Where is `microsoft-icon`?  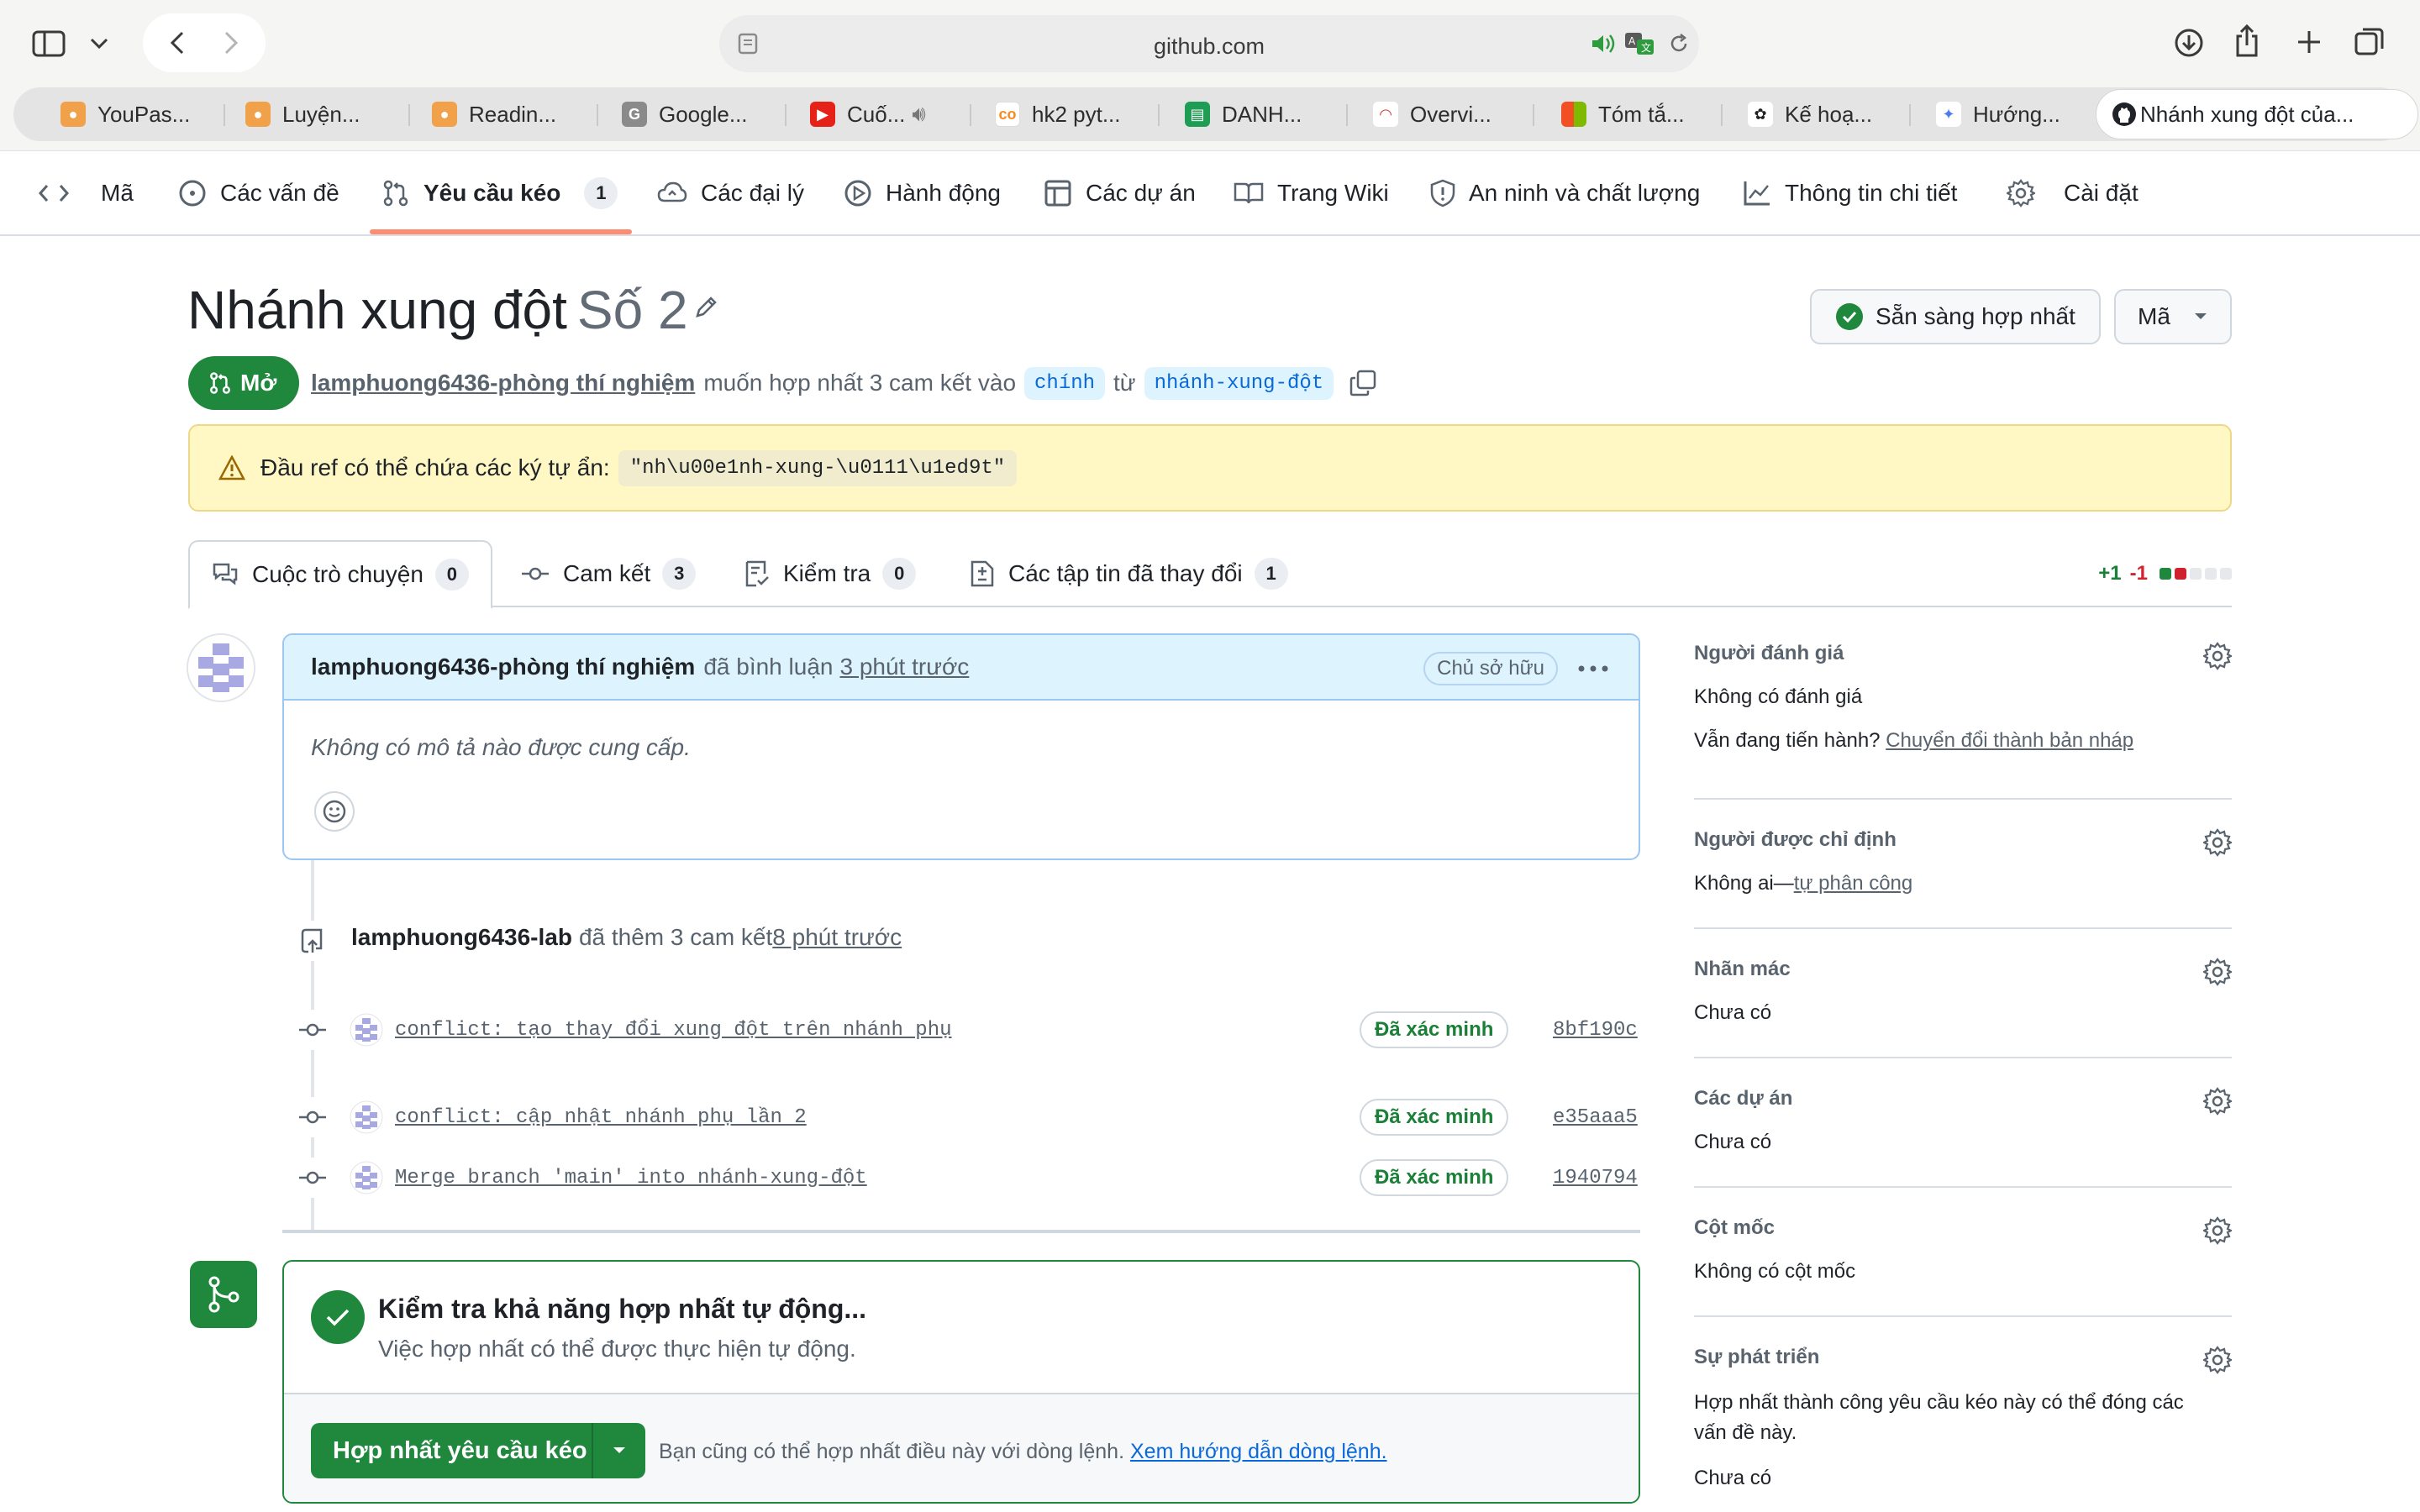
microsoft-icon is located at coordinates (1573, 114).